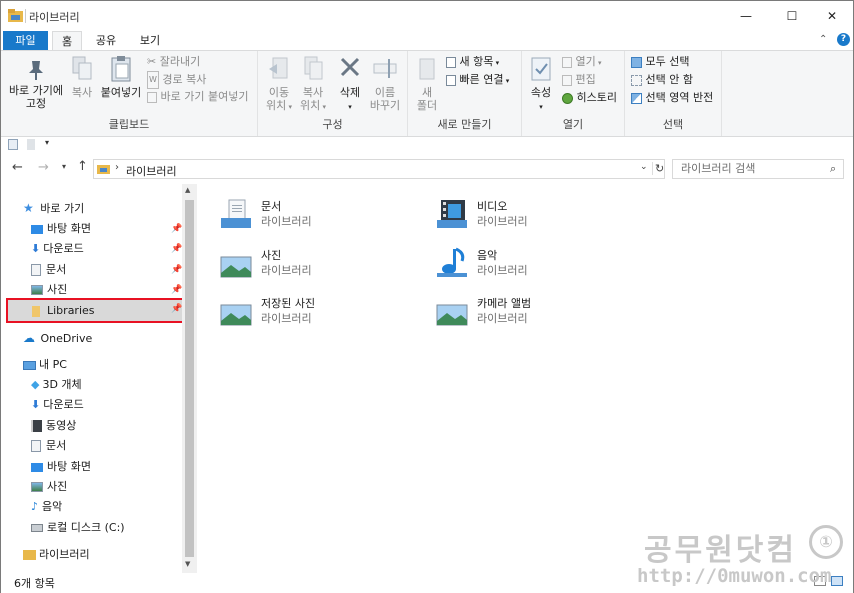 The width and height of the screenshot is (854, 593). What do you see at coordinates (36, 103) in the screenshot?
I see `pin-label-2: 고정` at bounding box center [36, 103].